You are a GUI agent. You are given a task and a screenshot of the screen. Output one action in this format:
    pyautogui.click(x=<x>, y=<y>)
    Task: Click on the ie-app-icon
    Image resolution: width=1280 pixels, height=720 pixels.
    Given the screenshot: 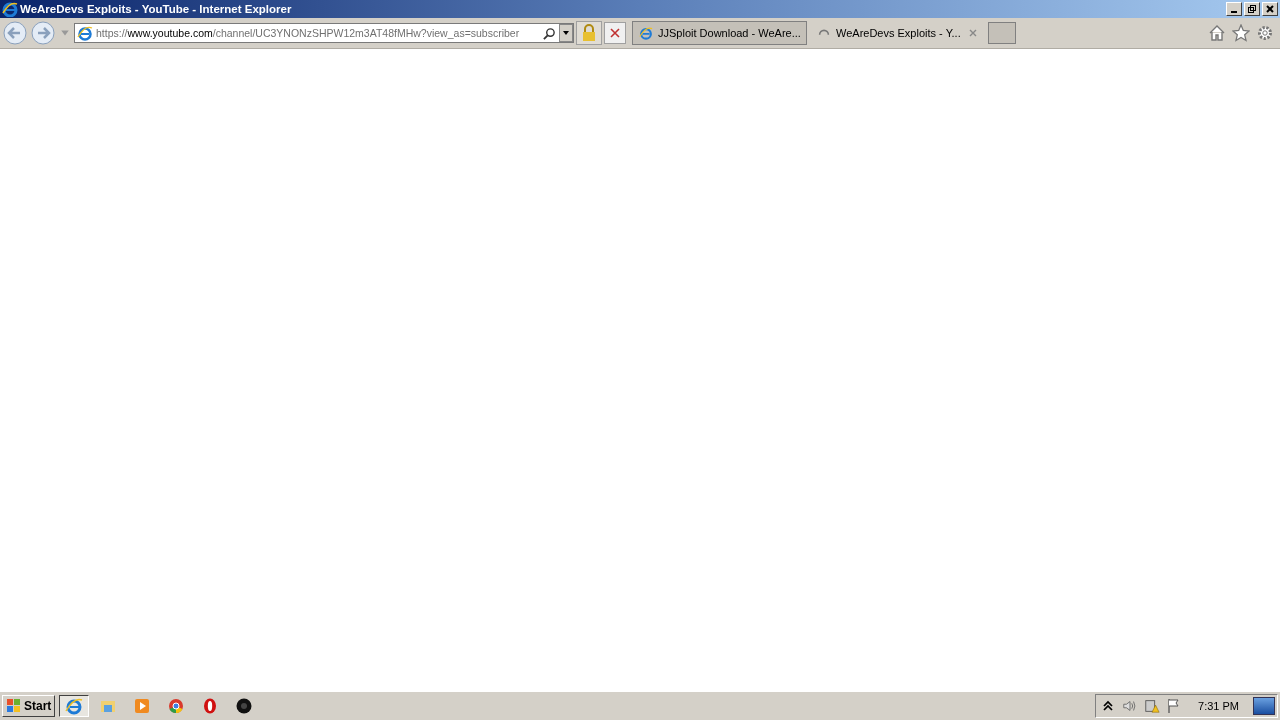 What is the action you would take?
    pyautogui.click(x=74, y=706)
    